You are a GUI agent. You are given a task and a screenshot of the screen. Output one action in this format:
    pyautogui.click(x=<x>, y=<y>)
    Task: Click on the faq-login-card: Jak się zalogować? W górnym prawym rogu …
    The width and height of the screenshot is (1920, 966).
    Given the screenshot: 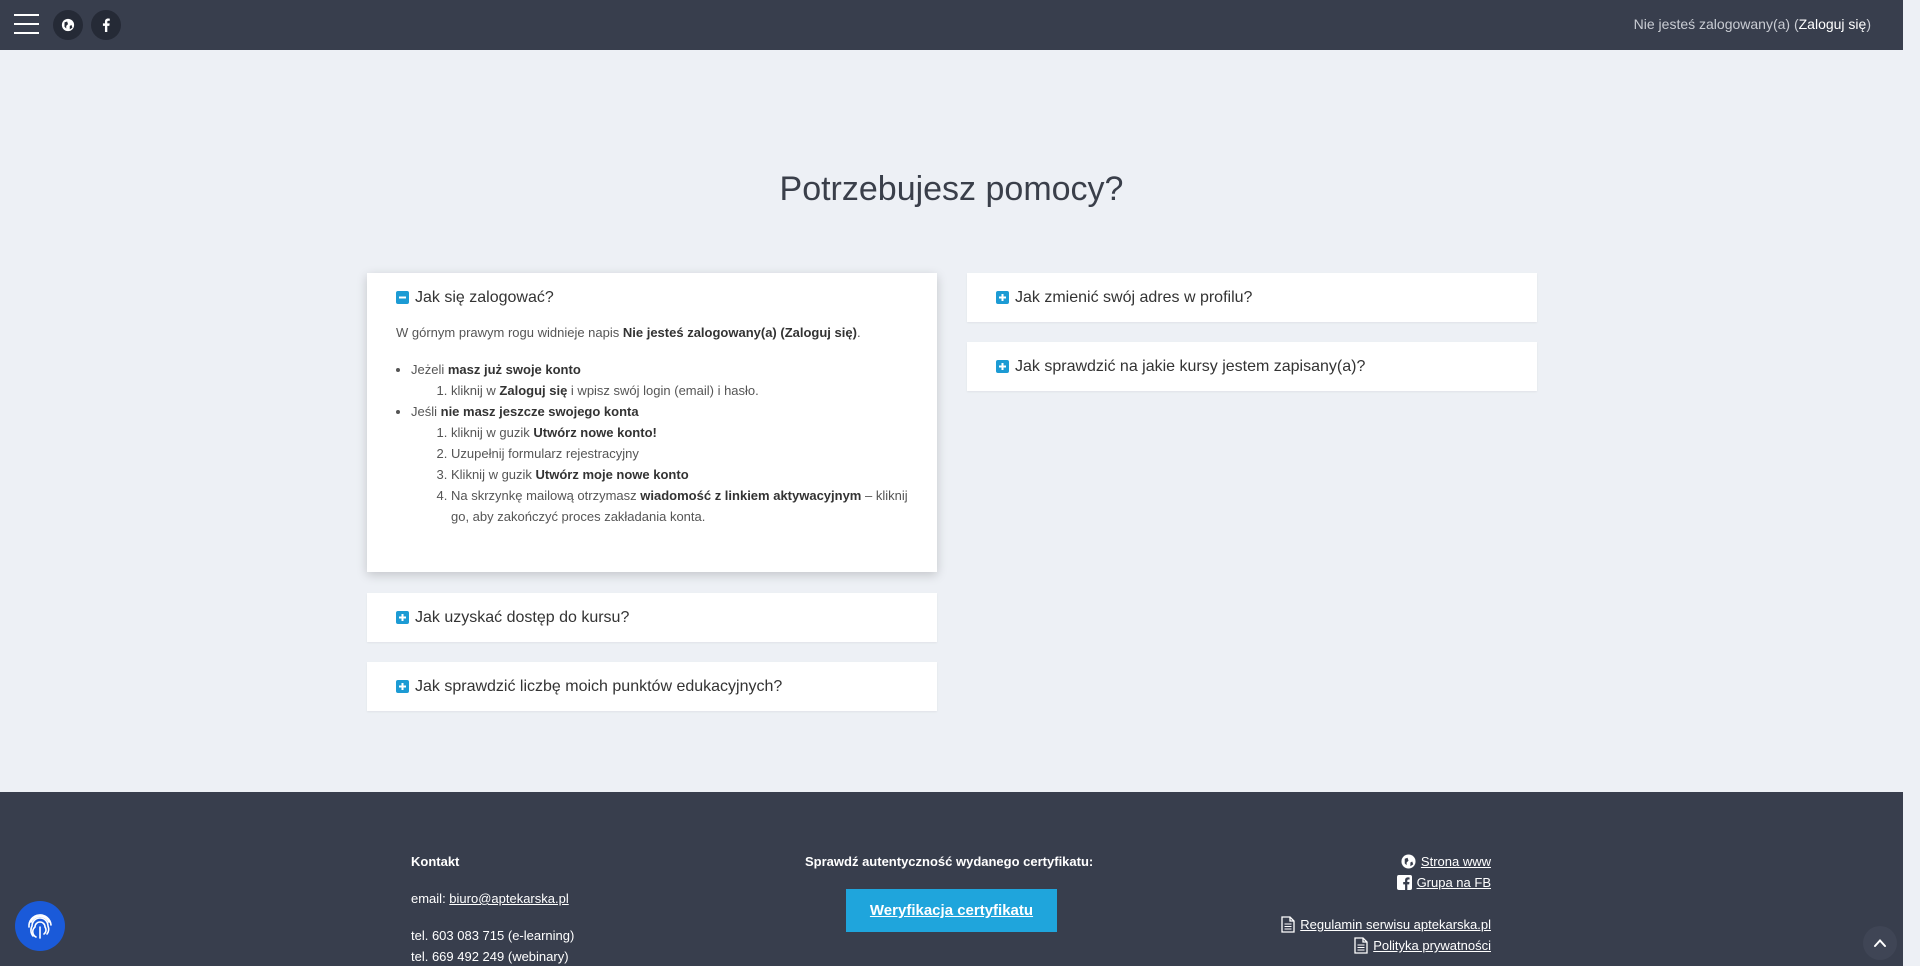 What is the action you would take?
    pyautogui.click(x=652, y=422)
    